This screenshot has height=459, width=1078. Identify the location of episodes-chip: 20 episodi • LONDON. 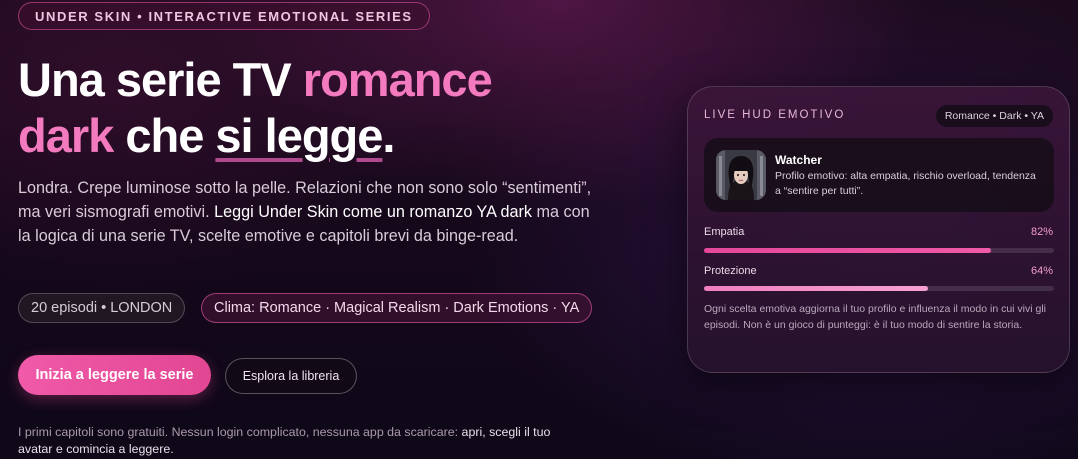
(102, 308).